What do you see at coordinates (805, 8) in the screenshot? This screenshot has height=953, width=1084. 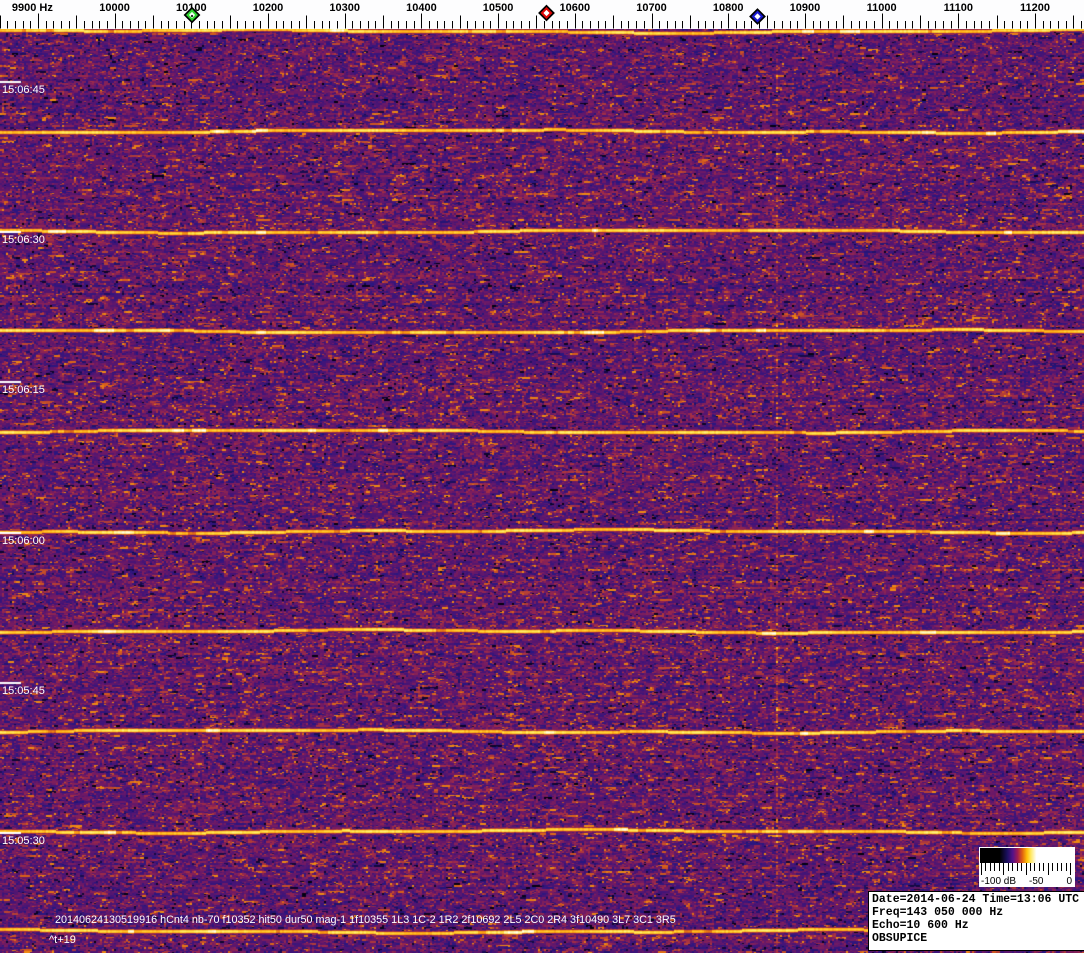 I see `svg-text: 10900` at bounding box center [805, 8].